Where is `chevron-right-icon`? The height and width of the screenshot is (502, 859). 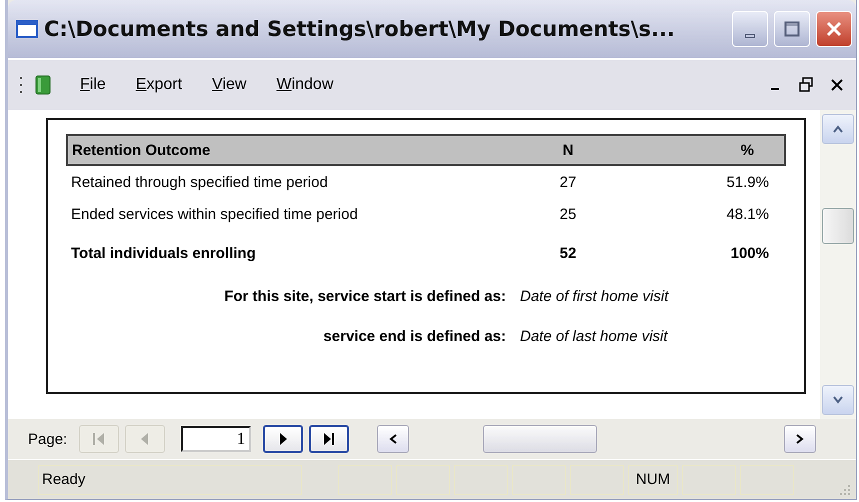 chevron-right-icon is located at coordinates (800, 439).